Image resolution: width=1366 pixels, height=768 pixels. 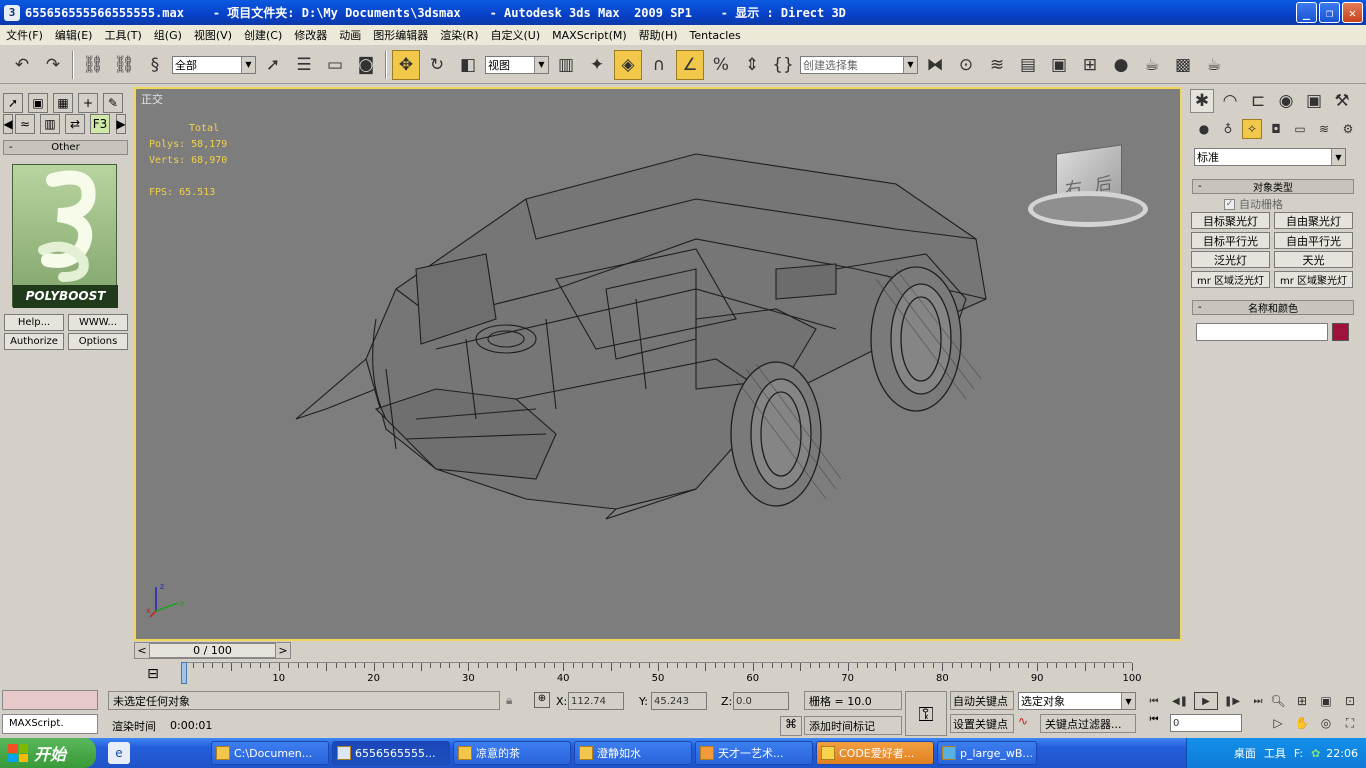 What do you see at coordinates (658, 35) in the screenshot?
I see `menu-help: 帮助(H)` at bounding box center [658, 35].